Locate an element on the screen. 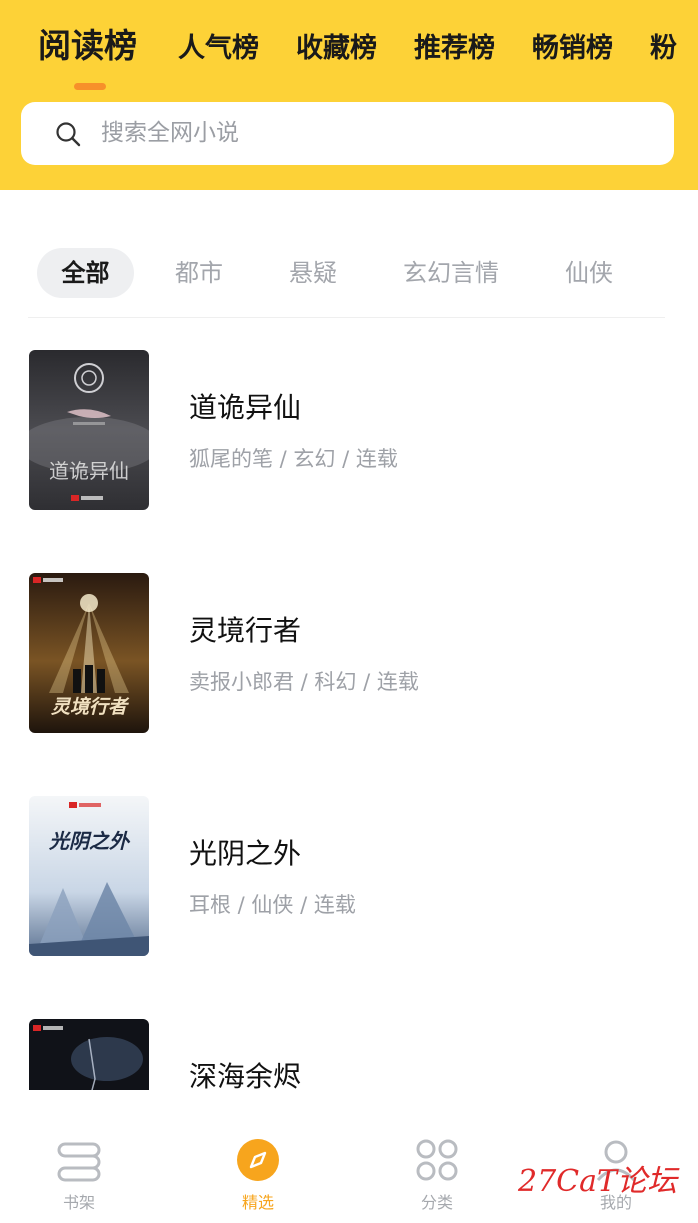  watermark-text: 27CaT论坛 is located at coordinates (598, 1181).